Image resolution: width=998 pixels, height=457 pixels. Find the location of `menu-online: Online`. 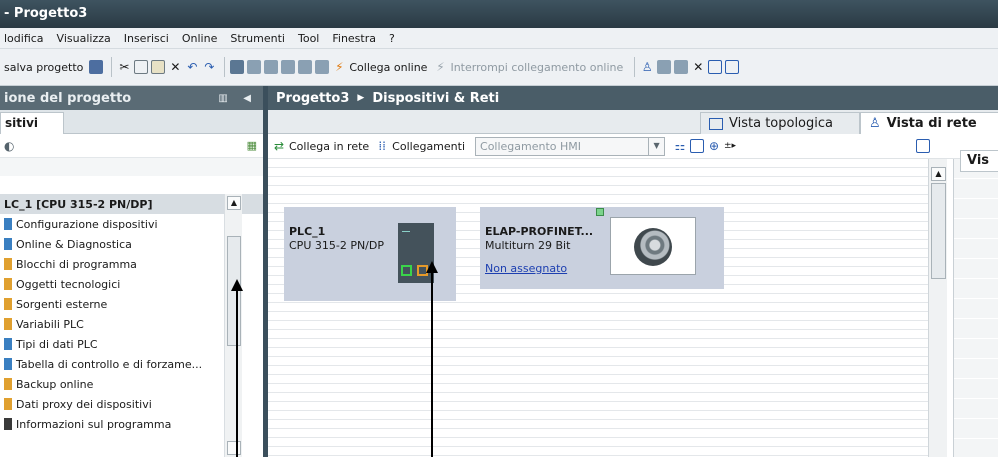

menu-online: Online is located at coordinates (199, 38).